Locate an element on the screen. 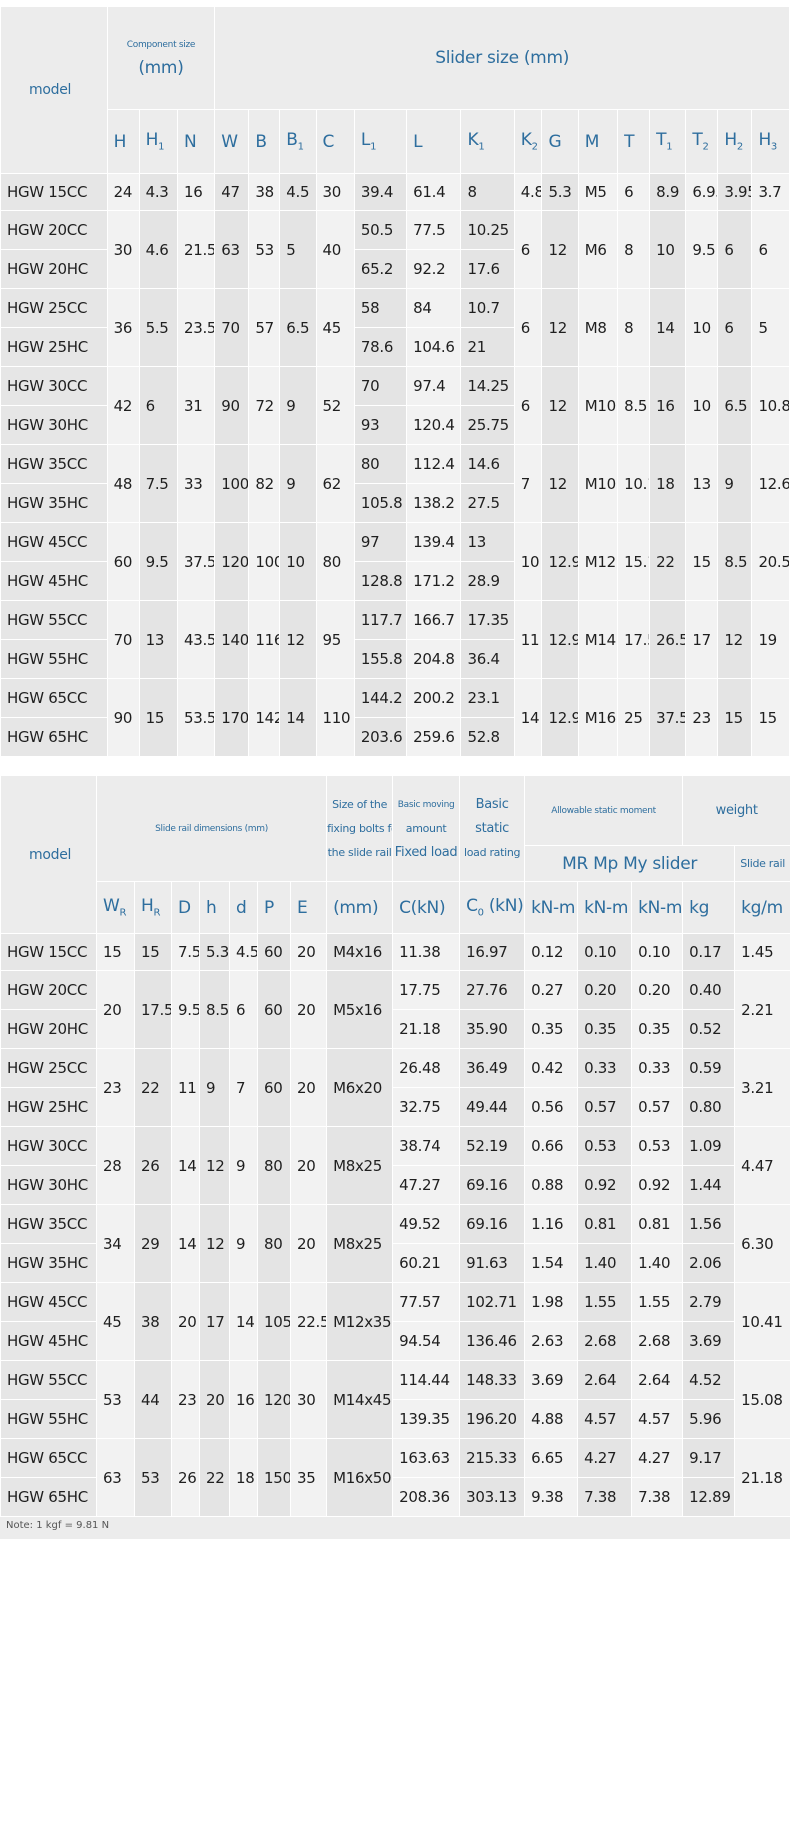 This screenshot has height=1848, width=790. cell-h1: 9.5 is located at coordinates (158, 561).